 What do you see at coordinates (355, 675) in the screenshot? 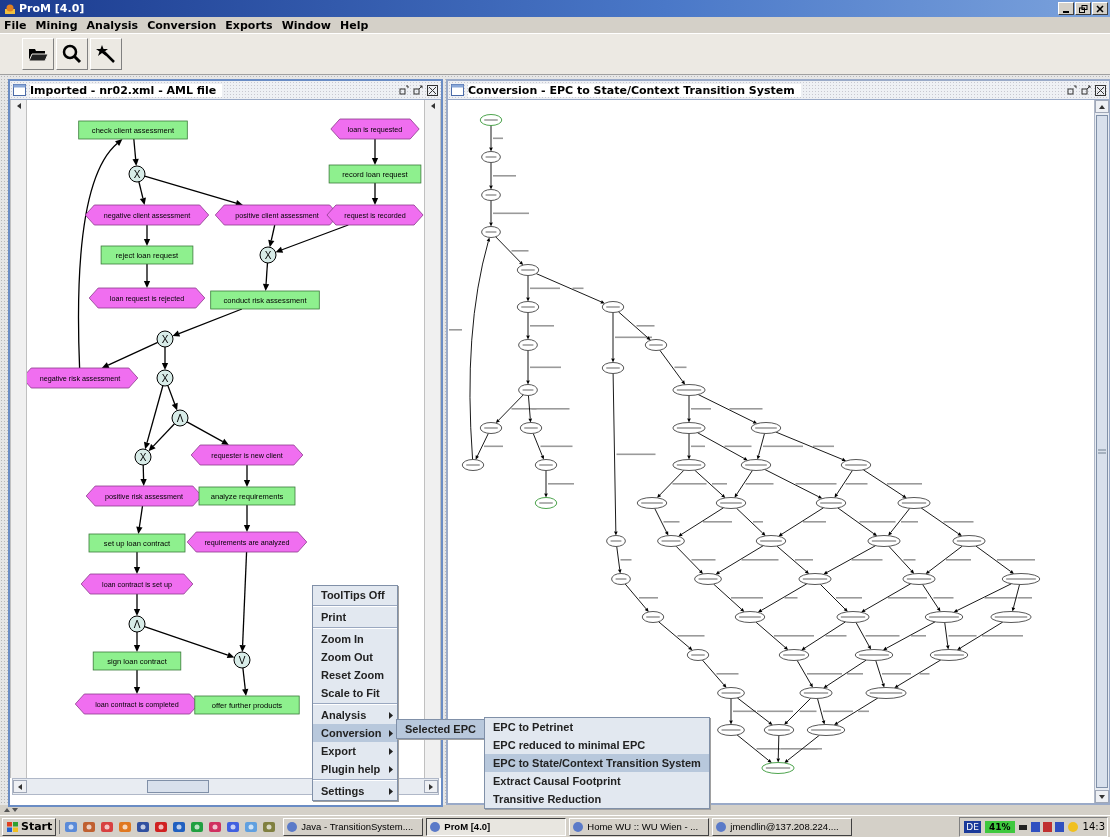
I see `menu-item: Reset Zoom` at bounding box center [355, 675].